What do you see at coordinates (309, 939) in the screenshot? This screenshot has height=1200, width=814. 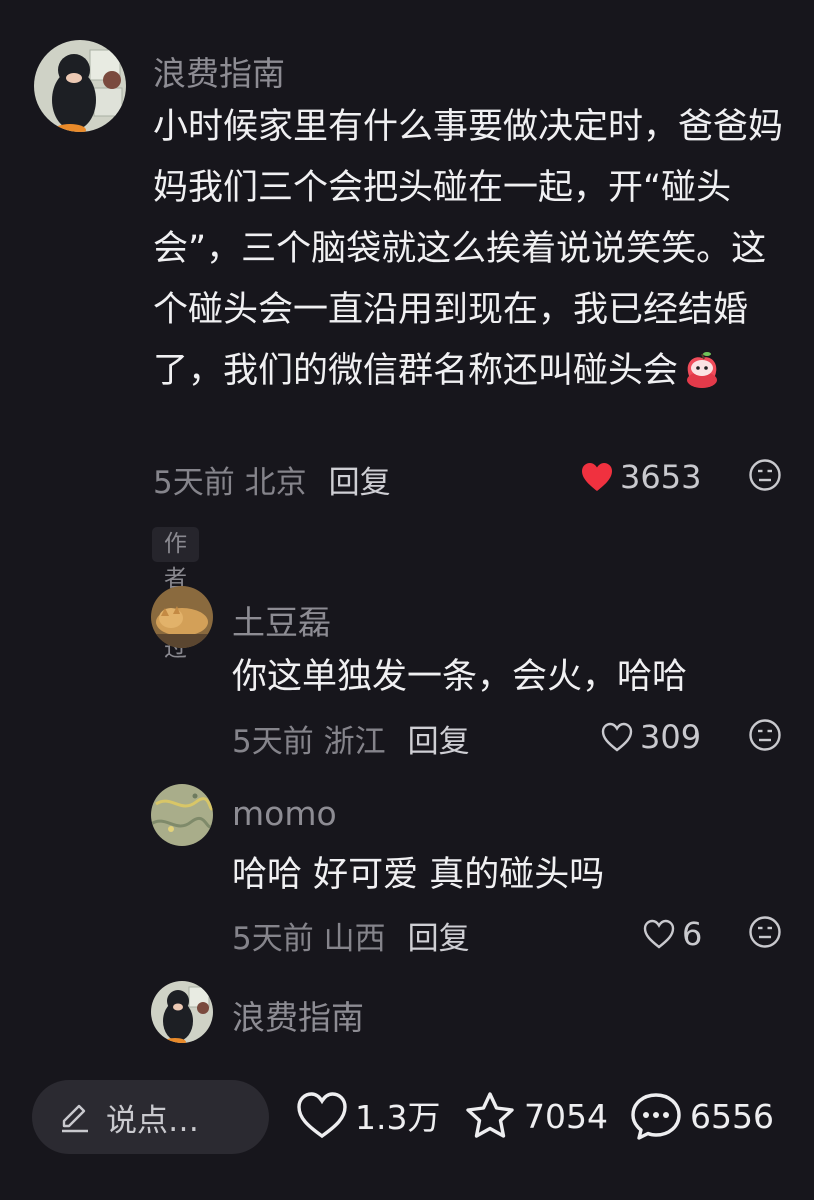 I see `time-location: 5天前 山西` at bounding box center [309, 939].